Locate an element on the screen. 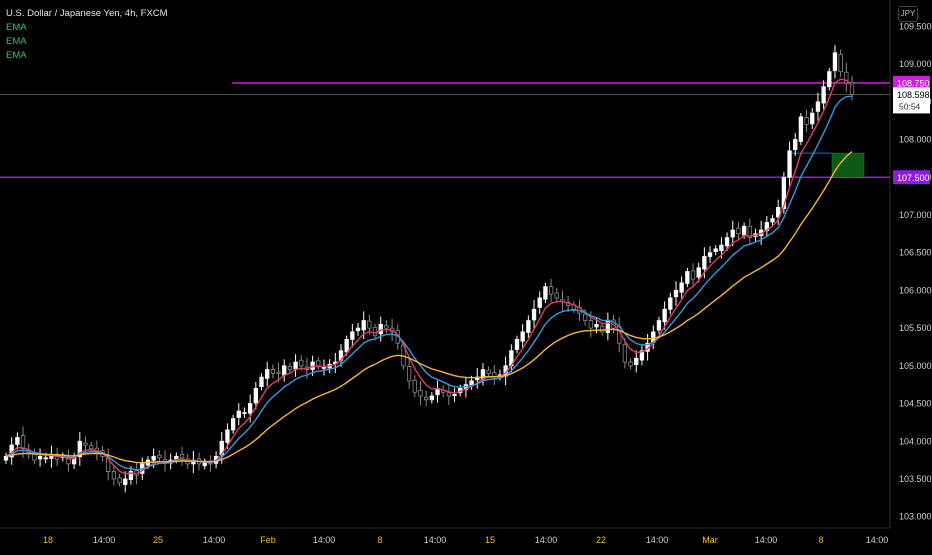  price-tick-label: 107.000 is located at coordinates (915, 215).